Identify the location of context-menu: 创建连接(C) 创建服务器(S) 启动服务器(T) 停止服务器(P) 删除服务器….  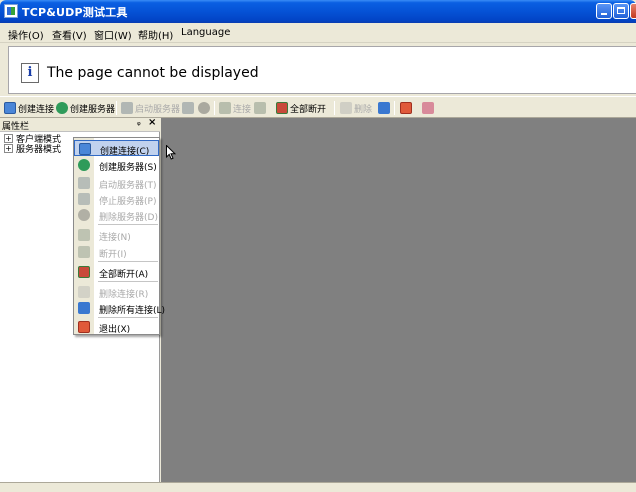
(119, 236).